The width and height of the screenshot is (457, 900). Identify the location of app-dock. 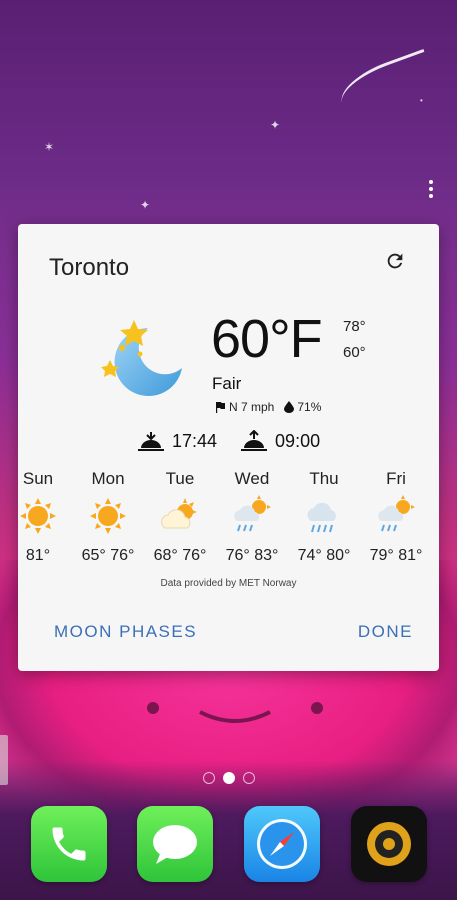
(228, 844).